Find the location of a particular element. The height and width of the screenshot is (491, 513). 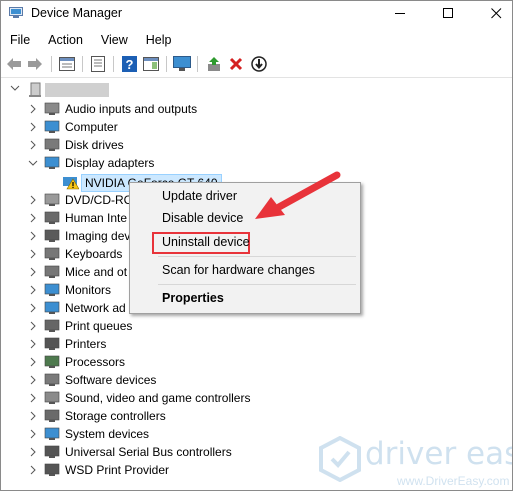

usb-icon is located at coordinates (52, 451).